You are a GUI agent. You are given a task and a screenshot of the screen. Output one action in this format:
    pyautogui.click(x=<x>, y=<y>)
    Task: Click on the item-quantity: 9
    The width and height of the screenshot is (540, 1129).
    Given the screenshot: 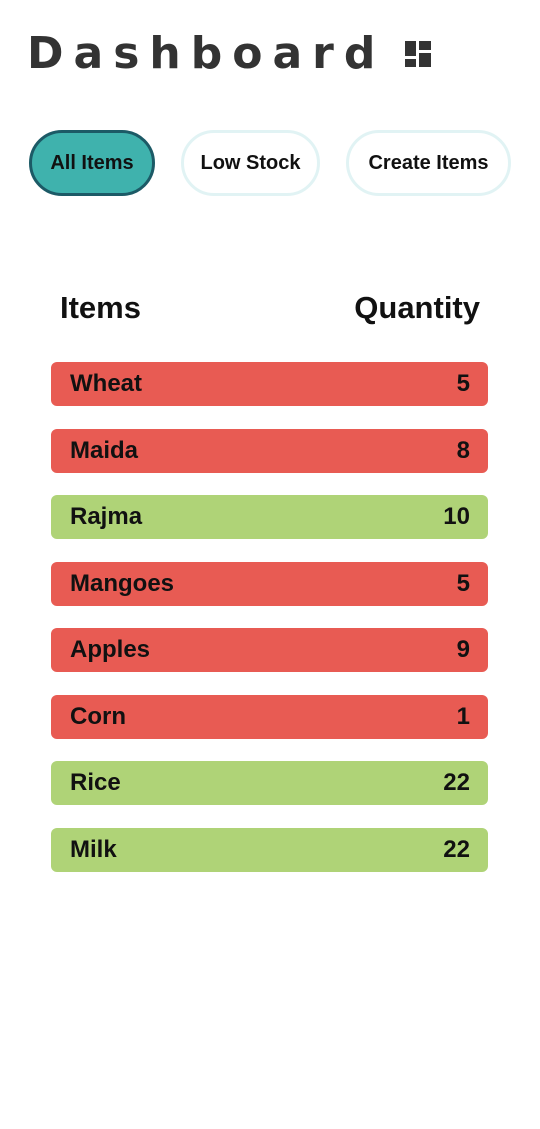 What is the action you would take?
    pyautogui.click(x=463, y=649)
    